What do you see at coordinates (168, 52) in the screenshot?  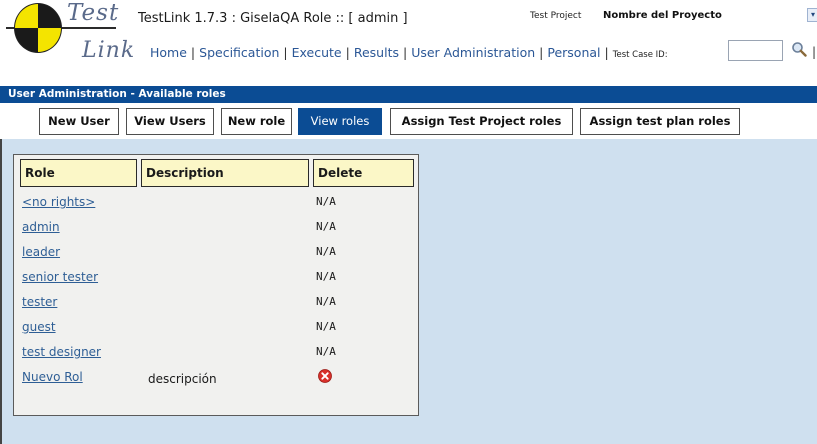 I see `nav-home: Home` at bounding box center [168, 52].